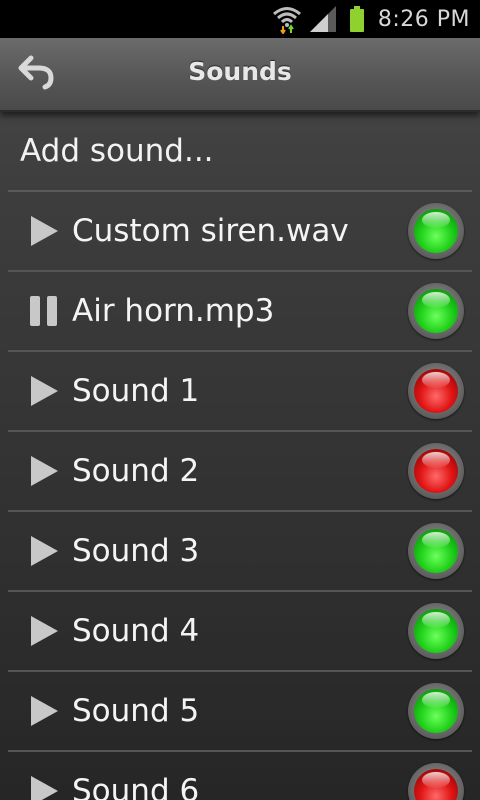  I want to click on pause-icon, so click(44, 311).